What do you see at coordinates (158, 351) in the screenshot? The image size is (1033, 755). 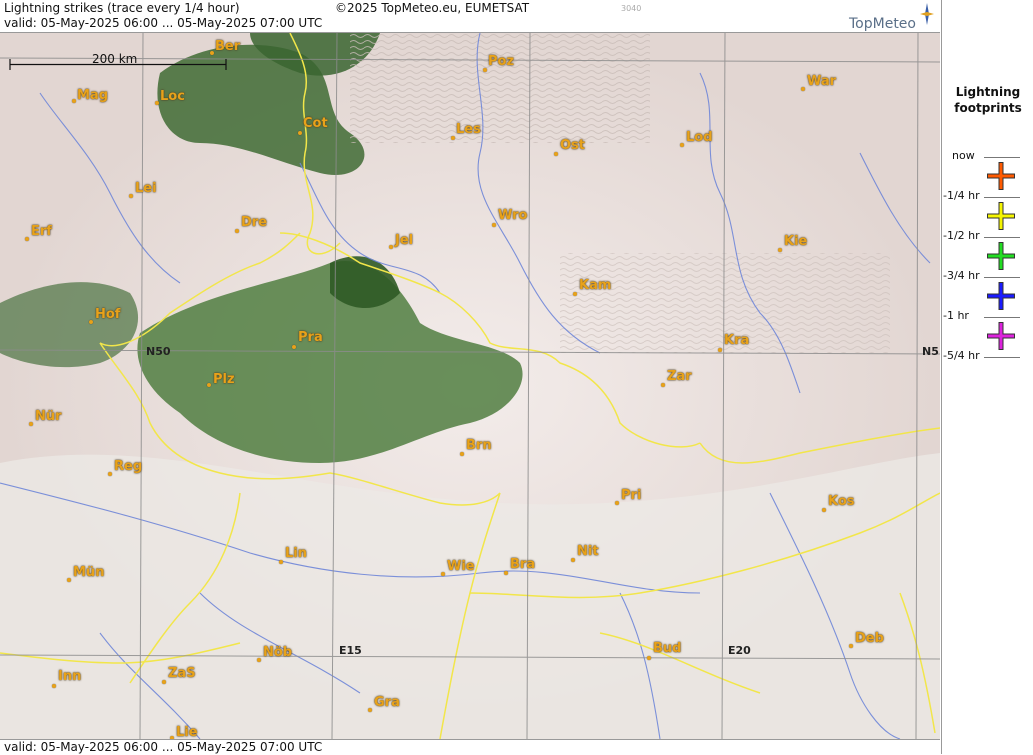 I see `coord-label-n50: N50` at bounding box center [158, 351].